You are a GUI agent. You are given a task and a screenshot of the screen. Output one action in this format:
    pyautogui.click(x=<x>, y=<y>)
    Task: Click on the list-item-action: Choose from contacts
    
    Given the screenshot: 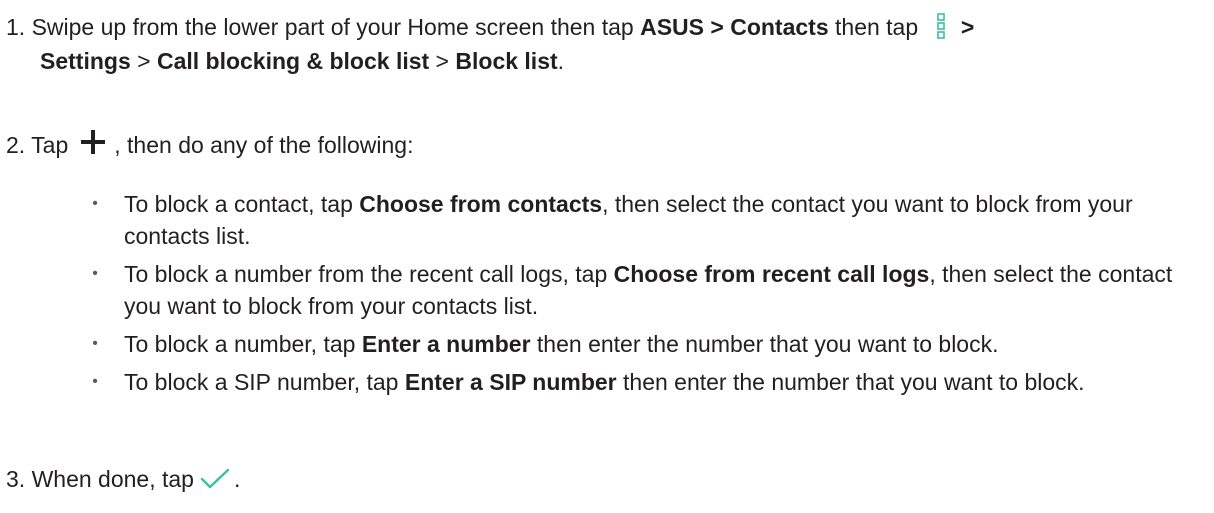 What is the action you would take?
    pyautogui.click(x=481, y=204)
    